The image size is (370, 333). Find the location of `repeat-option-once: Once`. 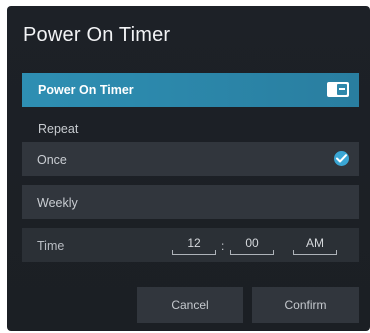

repeat-option-once: Once is located at coordinates (190, 159).